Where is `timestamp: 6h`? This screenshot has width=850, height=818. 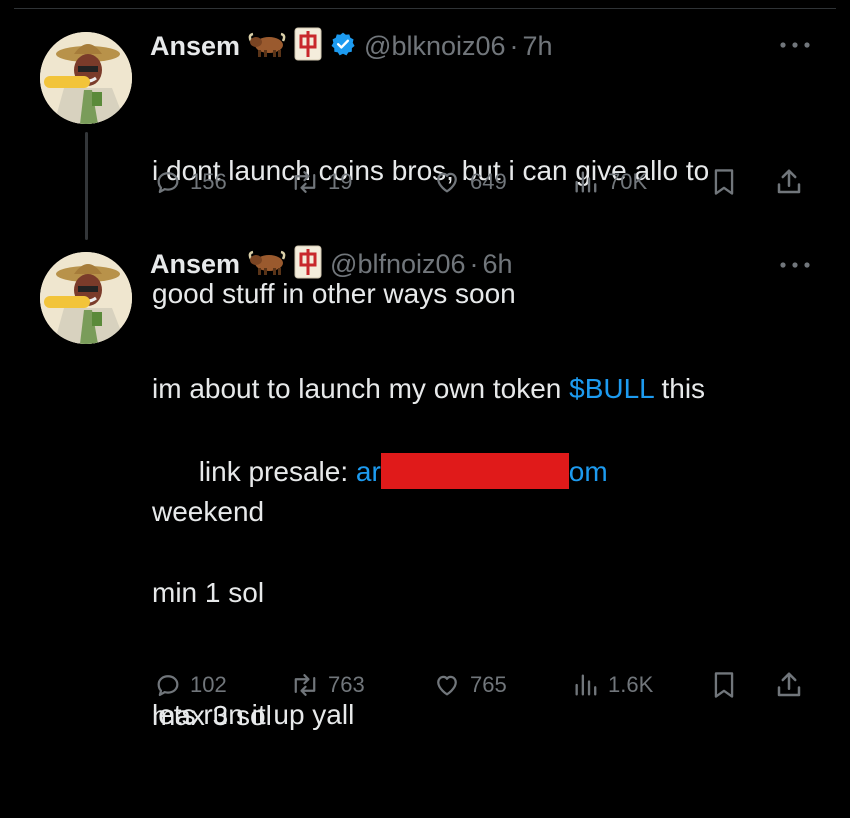 timestamp: 6h is located at coordinates (498, 264).